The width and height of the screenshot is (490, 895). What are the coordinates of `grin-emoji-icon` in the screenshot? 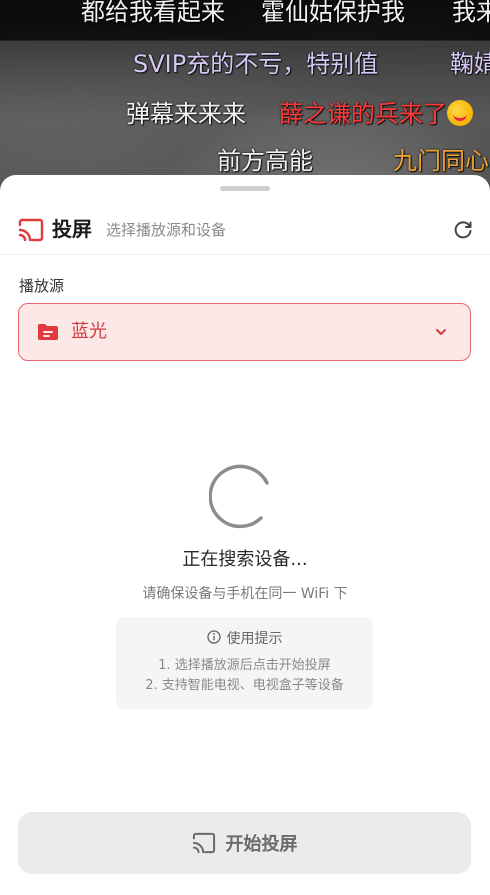 It's located at (460, 113).